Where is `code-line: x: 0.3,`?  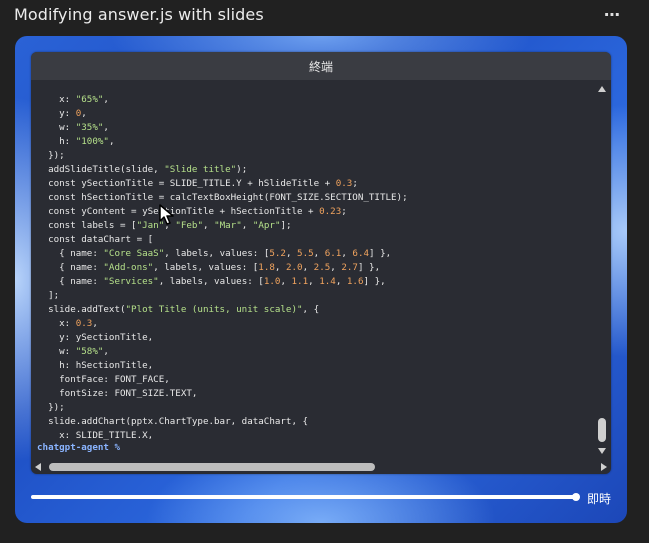
code-line: x: 0.3, is located at coordinates (67, 323).